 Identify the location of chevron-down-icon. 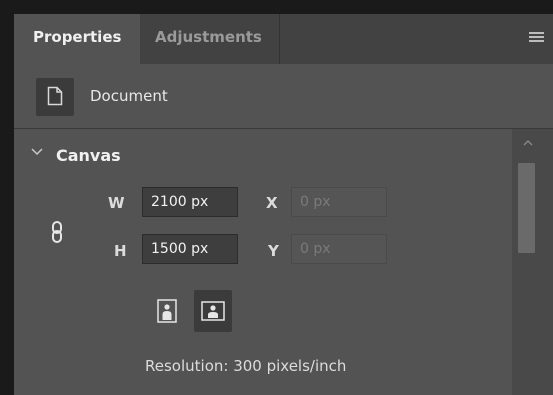
(37, 152).